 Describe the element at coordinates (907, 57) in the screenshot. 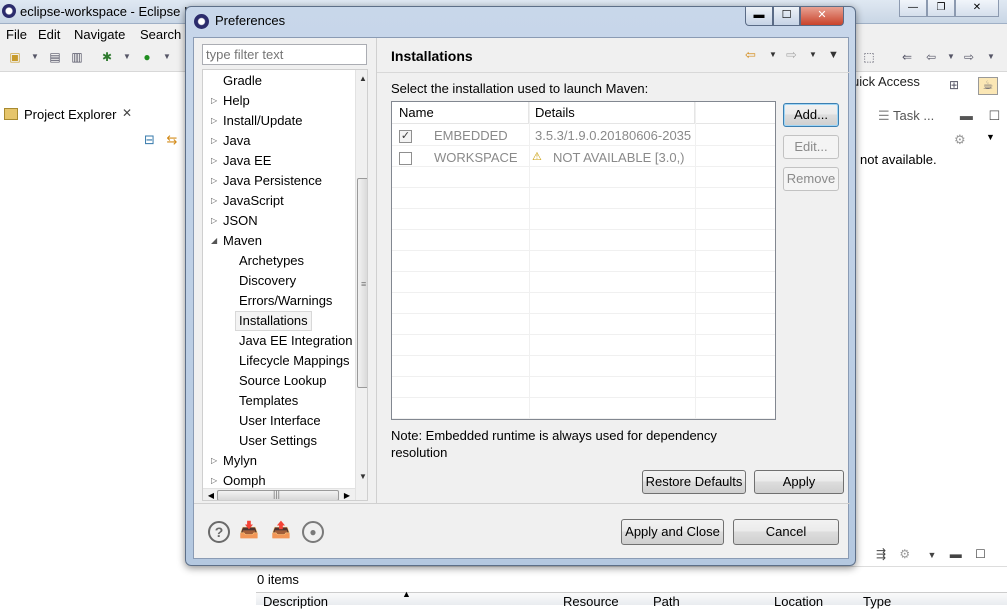

I see `back-history-icon: ⇐` at that location.